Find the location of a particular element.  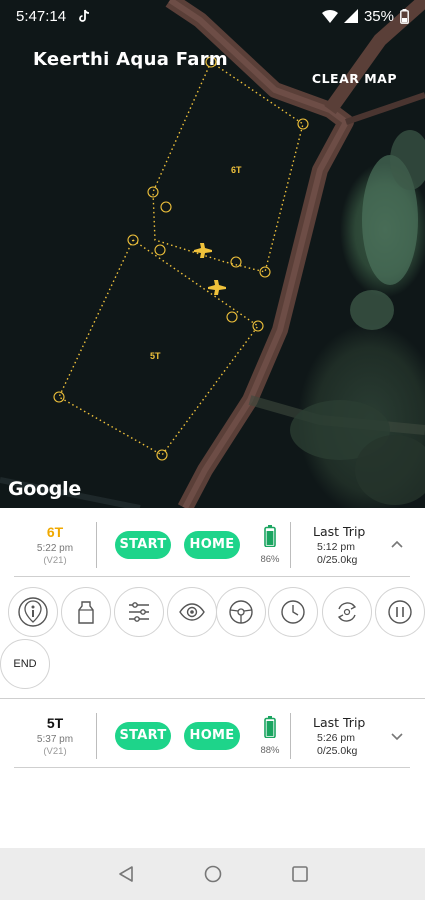

home-icon is located at coordinates (213, 874).